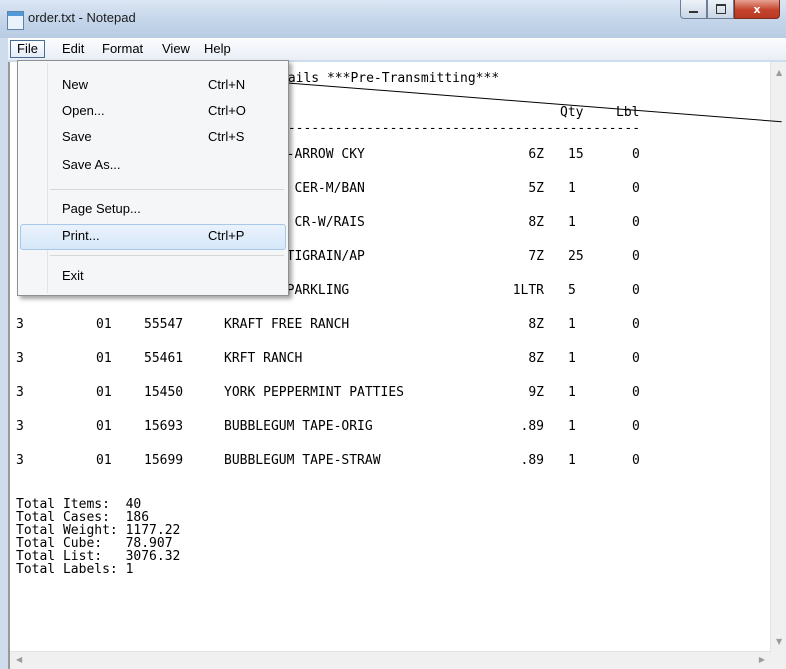  What do you see at coordinates (572, 112) in the screenshot?
I see `column-header-qty: Qty` at bounding box center [572, 112].